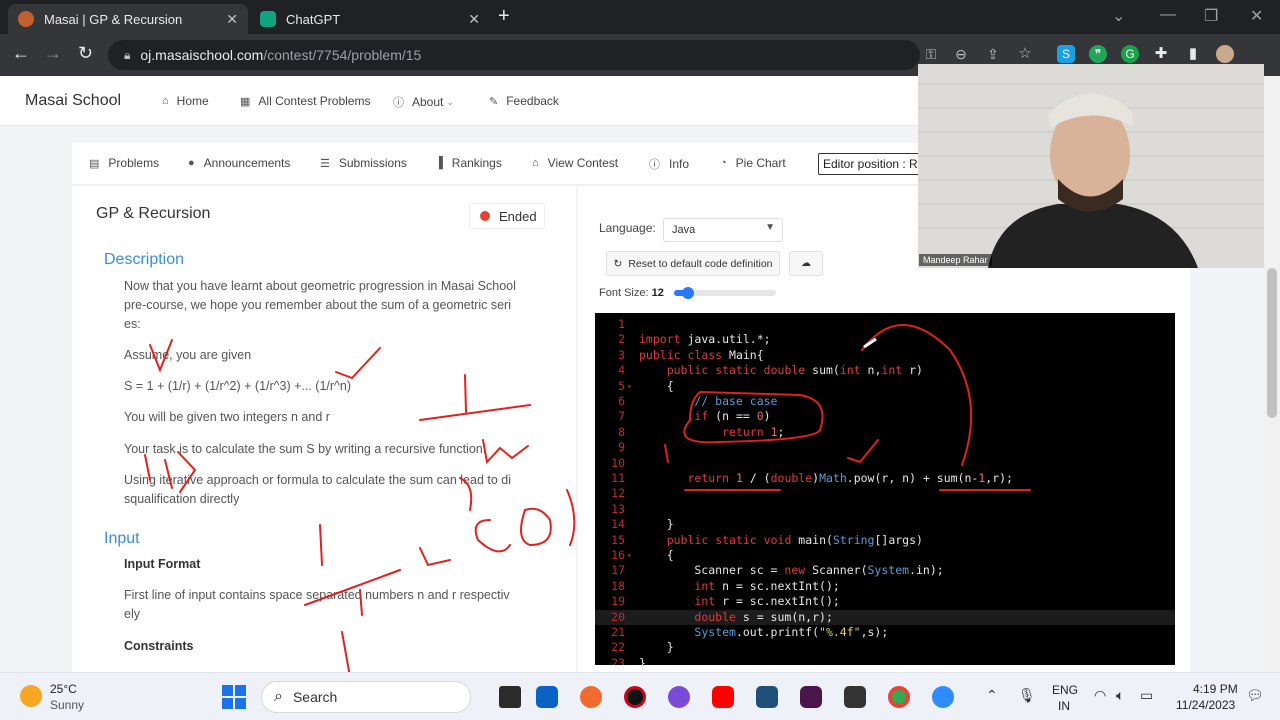 This screenshot has width=1280, height=720. I want to click on m-app-icon, so click(855, 697).